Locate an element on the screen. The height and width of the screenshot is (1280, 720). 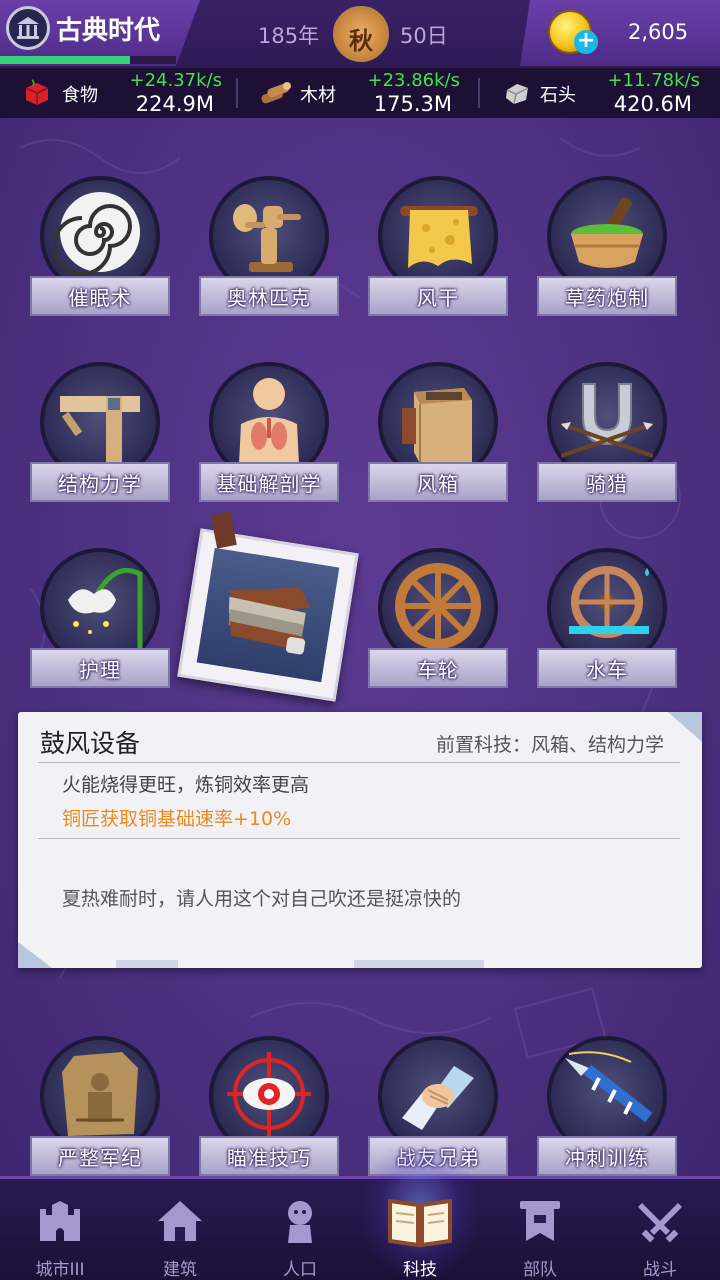
resource-amount: 175.3M is located at coordinates (412, 104).